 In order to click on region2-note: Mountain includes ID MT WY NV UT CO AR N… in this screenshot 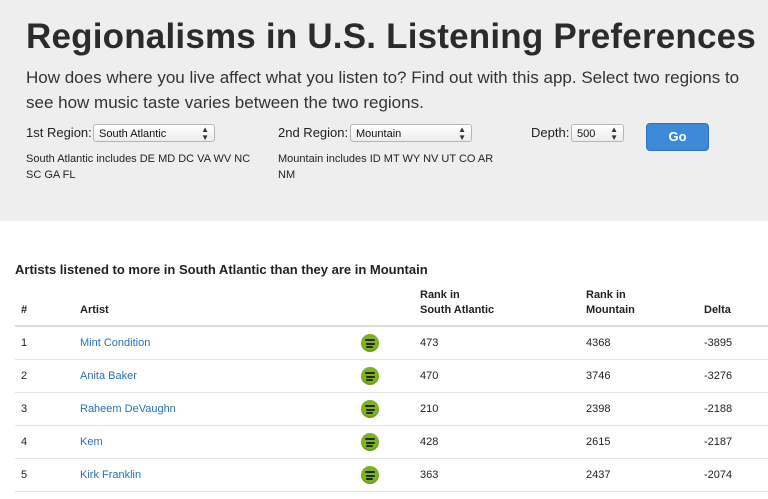, I will do `click(386, 167)`.